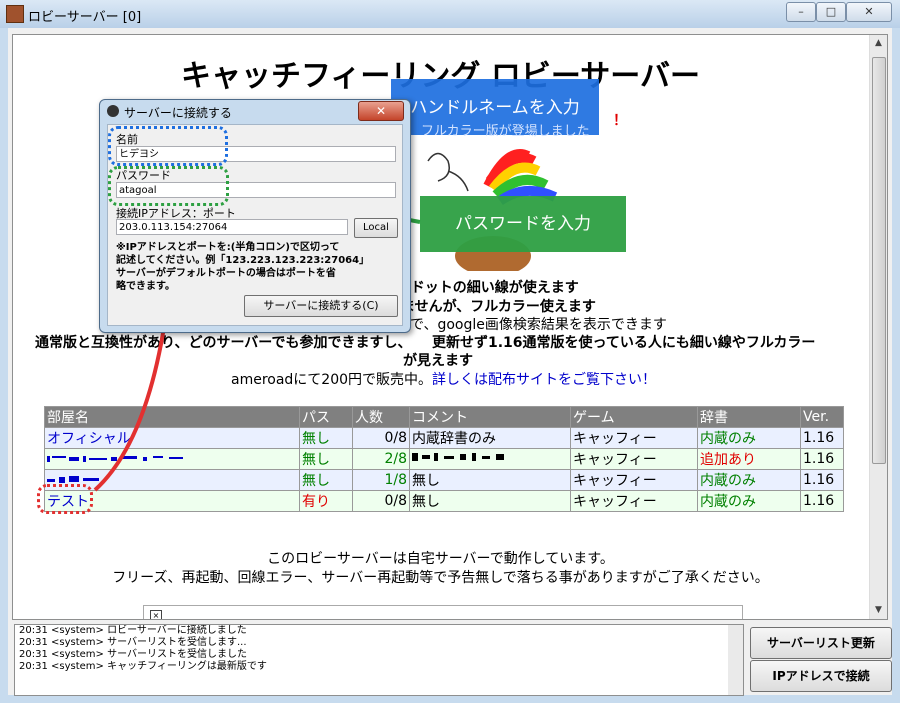 The height and width of the screenshot is (703, 900). What do you see at coordinates (133, 630) in the screenshot?
I see `log-line: 20:31 <system> ロビーサーバーに接続しました` at bounding box center [133, 630].